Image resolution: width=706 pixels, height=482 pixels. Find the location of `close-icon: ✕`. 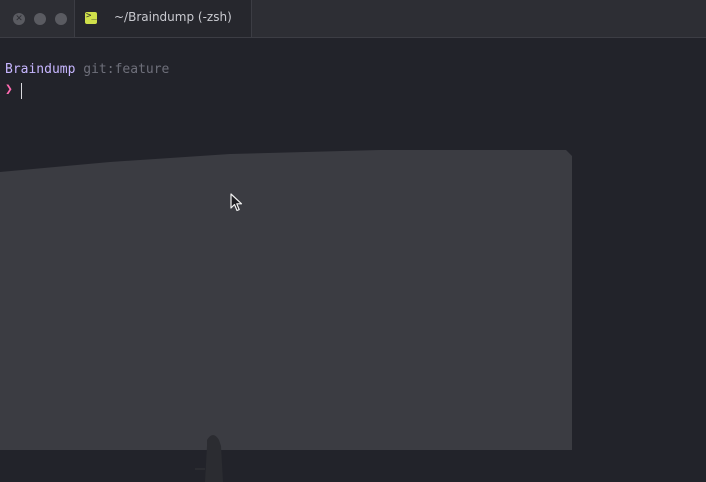

close-icon: ✕ is located at coordinates (19, 19).